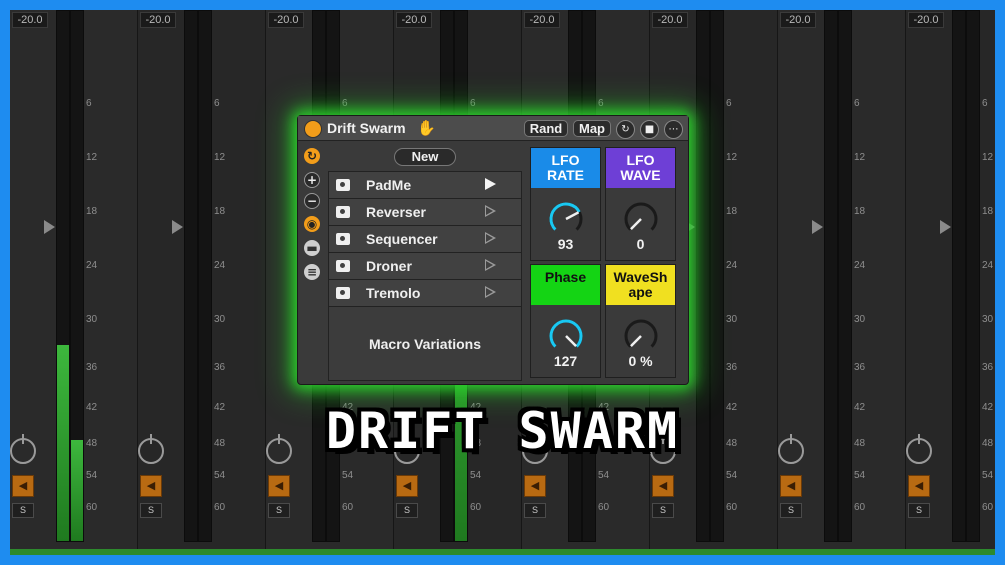 The height and width of the screenshot is (565, 1005). Describe the element at coordinates (640, 244) in the screenshot. I see `macro-value: 0` at that location.